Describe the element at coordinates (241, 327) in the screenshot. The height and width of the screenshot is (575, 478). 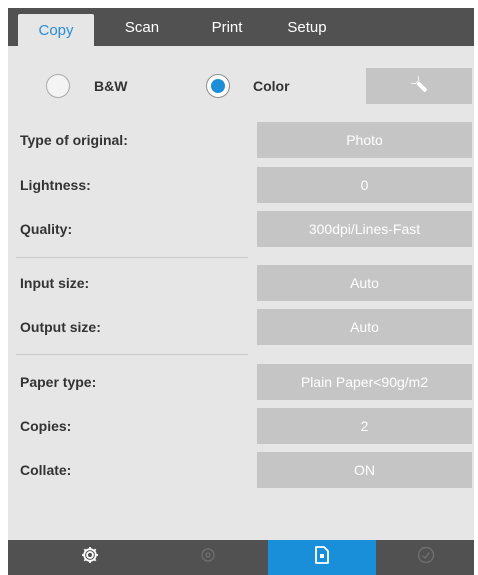
I see `output-size-row: Output size: Auto` at that location.